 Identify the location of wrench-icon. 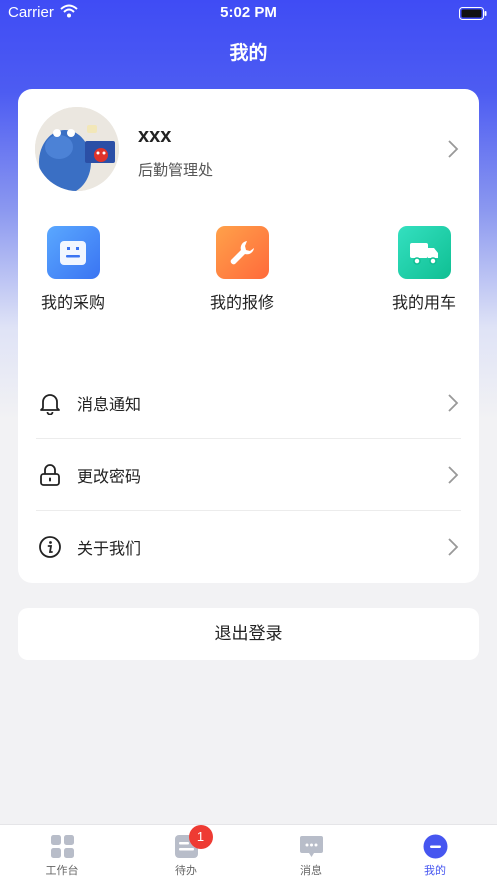
(242, 252).